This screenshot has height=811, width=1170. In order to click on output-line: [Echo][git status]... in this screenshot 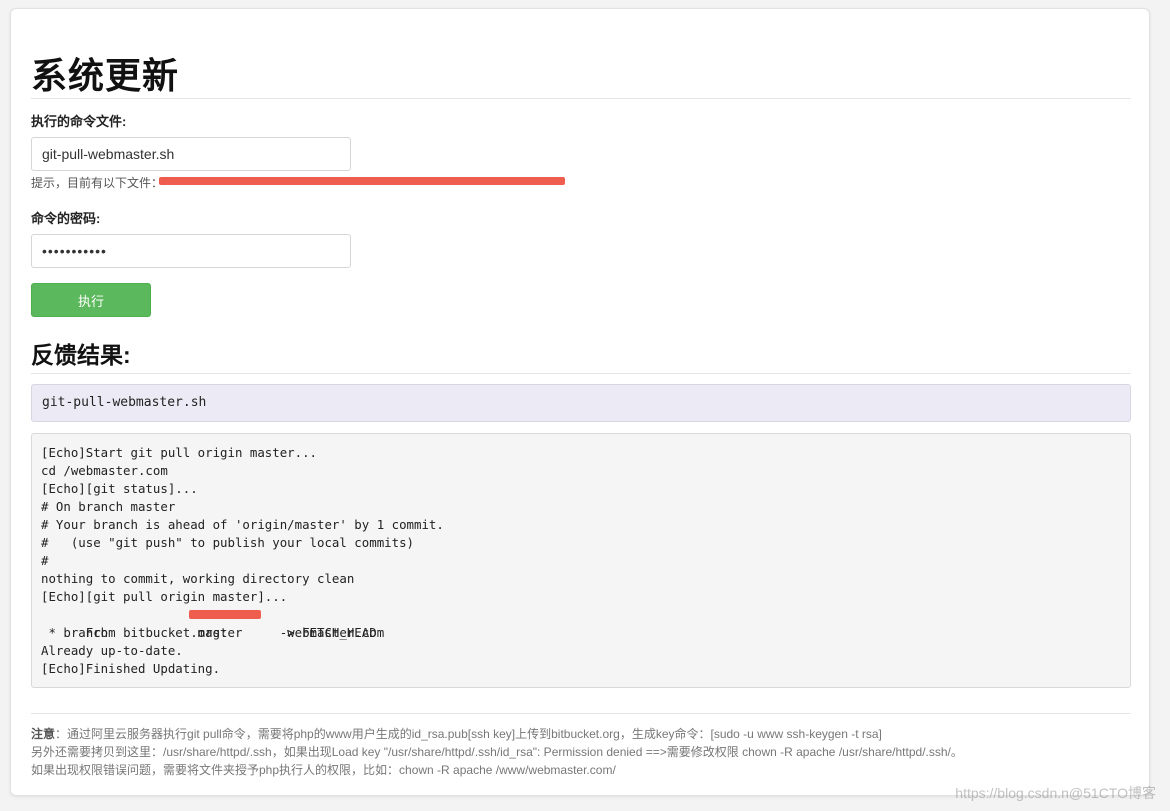, I will do `click(119, 488)`.